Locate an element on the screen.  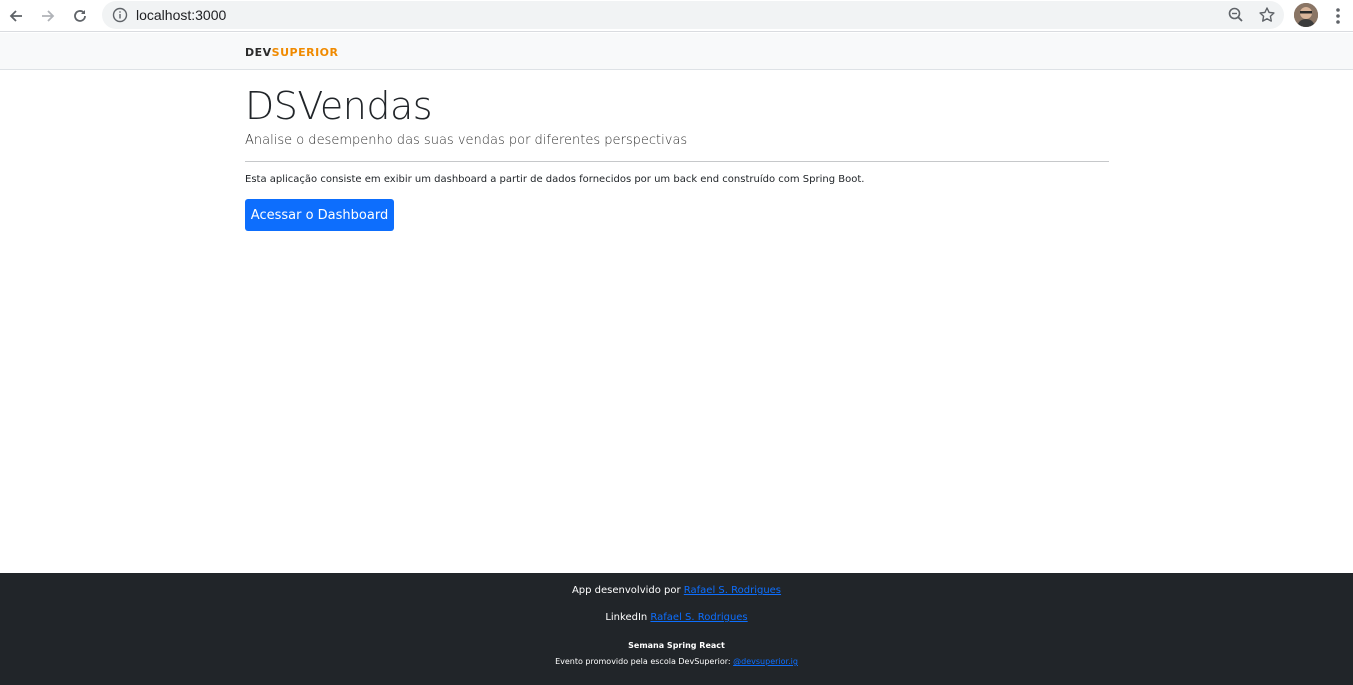
brand-dev-text: DEV is located at coordinates (258, 52).